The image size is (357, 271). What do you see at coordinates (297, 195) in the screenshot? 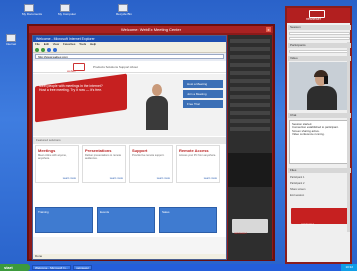
I see `sidebar-line-4: End session` at bounding box center [297, 195].